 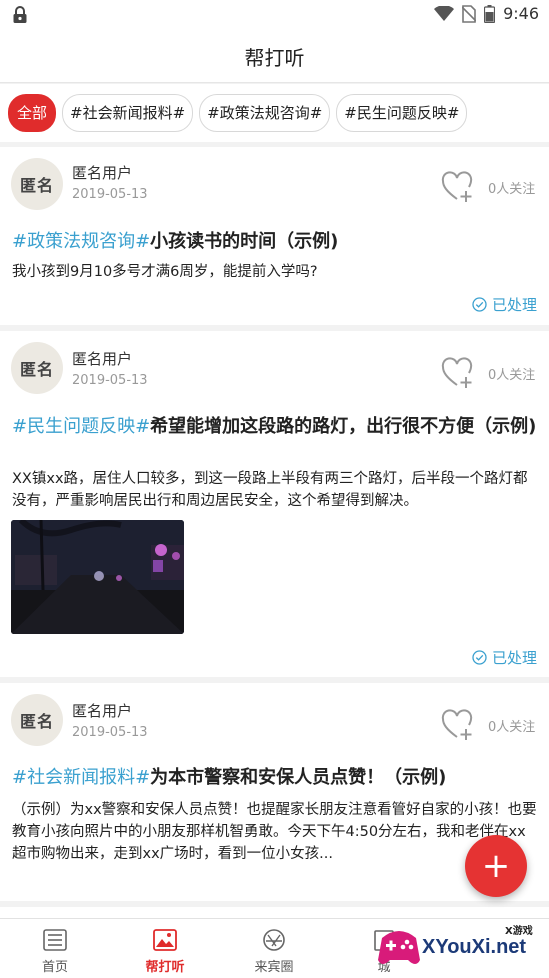 What do you see at coordinates (490, 13) in the screenshot?
I see `battery-icon` at bounding box center [490, 13].